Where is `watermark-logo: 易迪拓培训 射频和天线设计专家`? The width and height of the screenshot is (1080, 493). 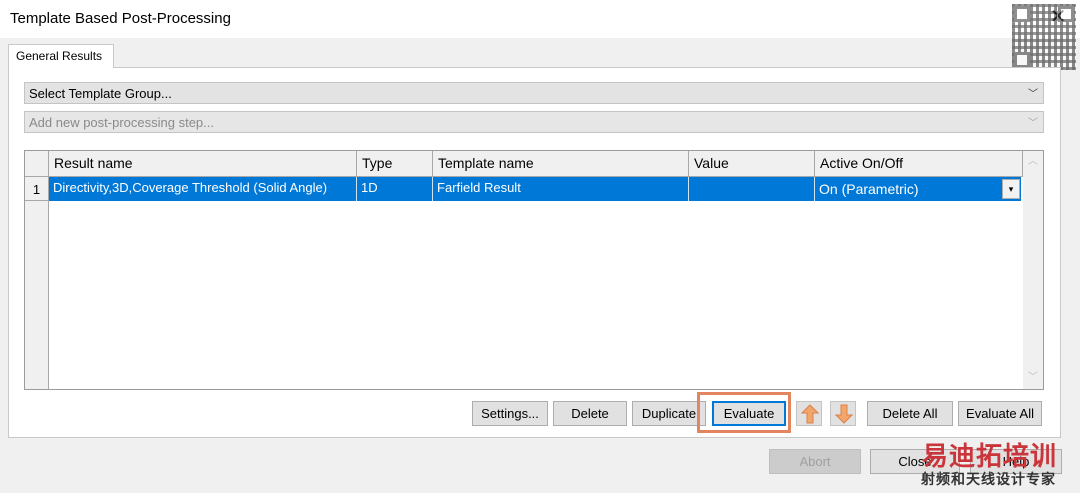
watermark-logo: 易迪拓培训 射频和天线设计专家 is located at coordinates (998, 464).